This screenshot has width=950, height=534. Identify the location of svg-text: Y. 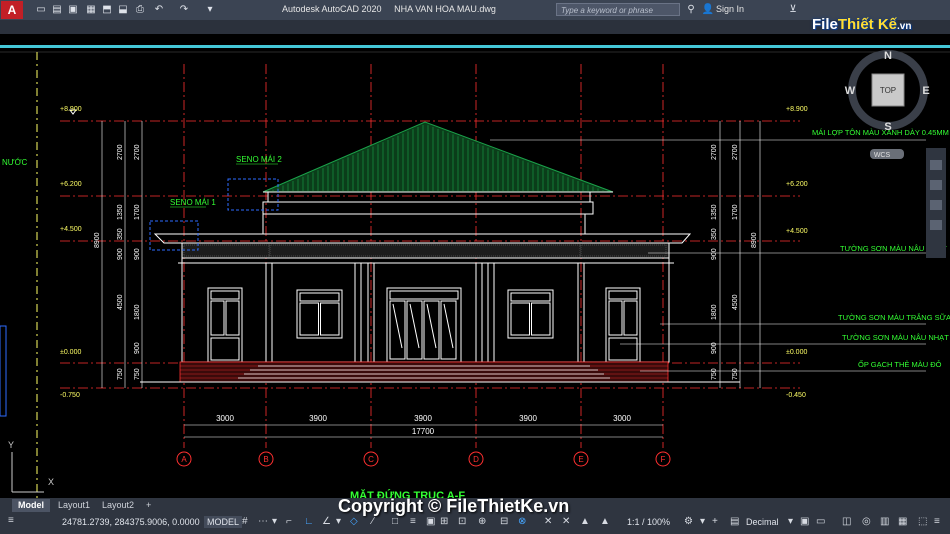
(11, 445).